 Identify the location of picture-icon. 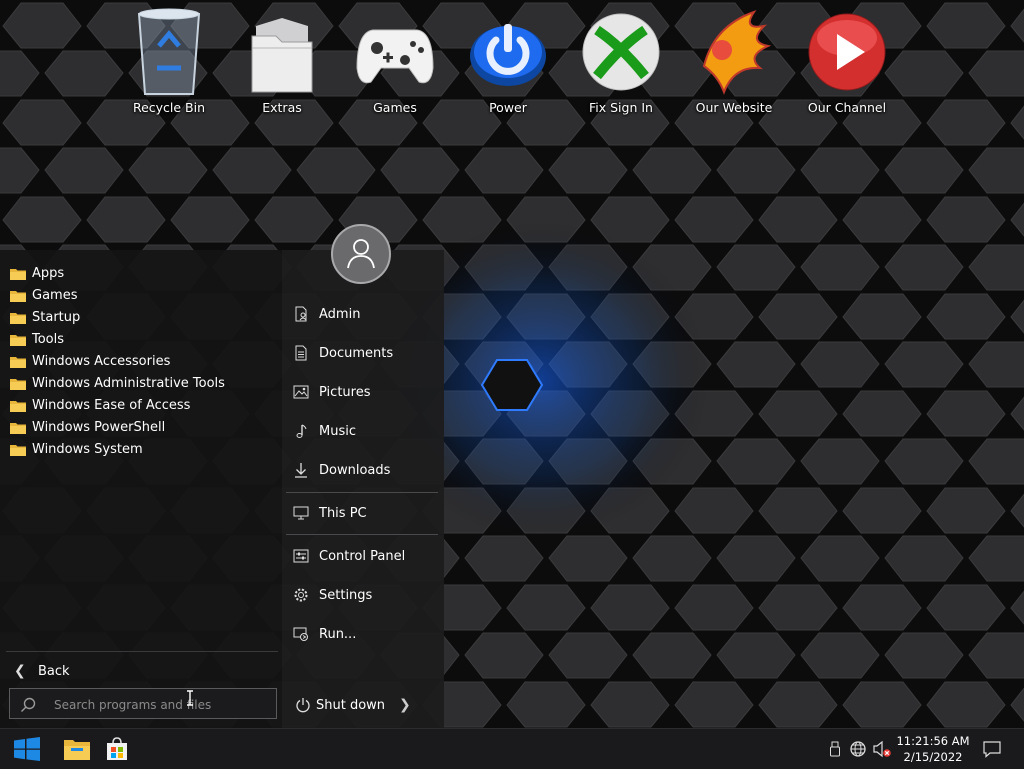
(301, 392).